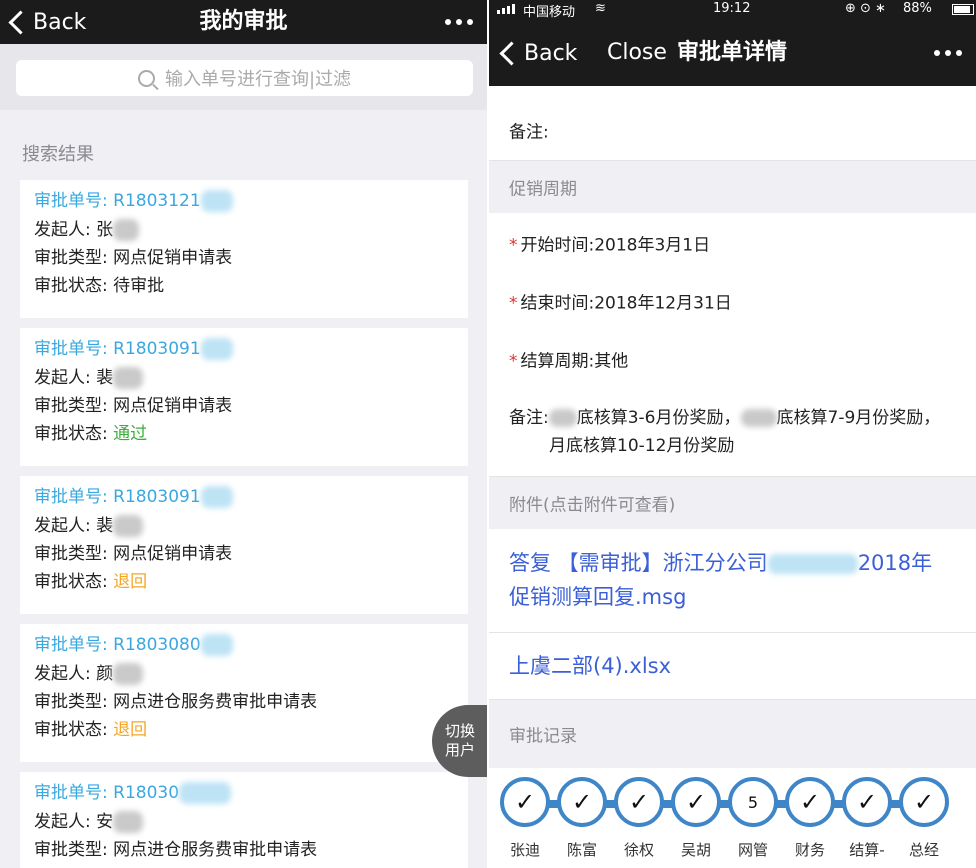 The height and width of the screenshot is (868, 976). Describe the element at coordinates (752, 850) in the screenshot. I see `approver-name: 网管` at that location.